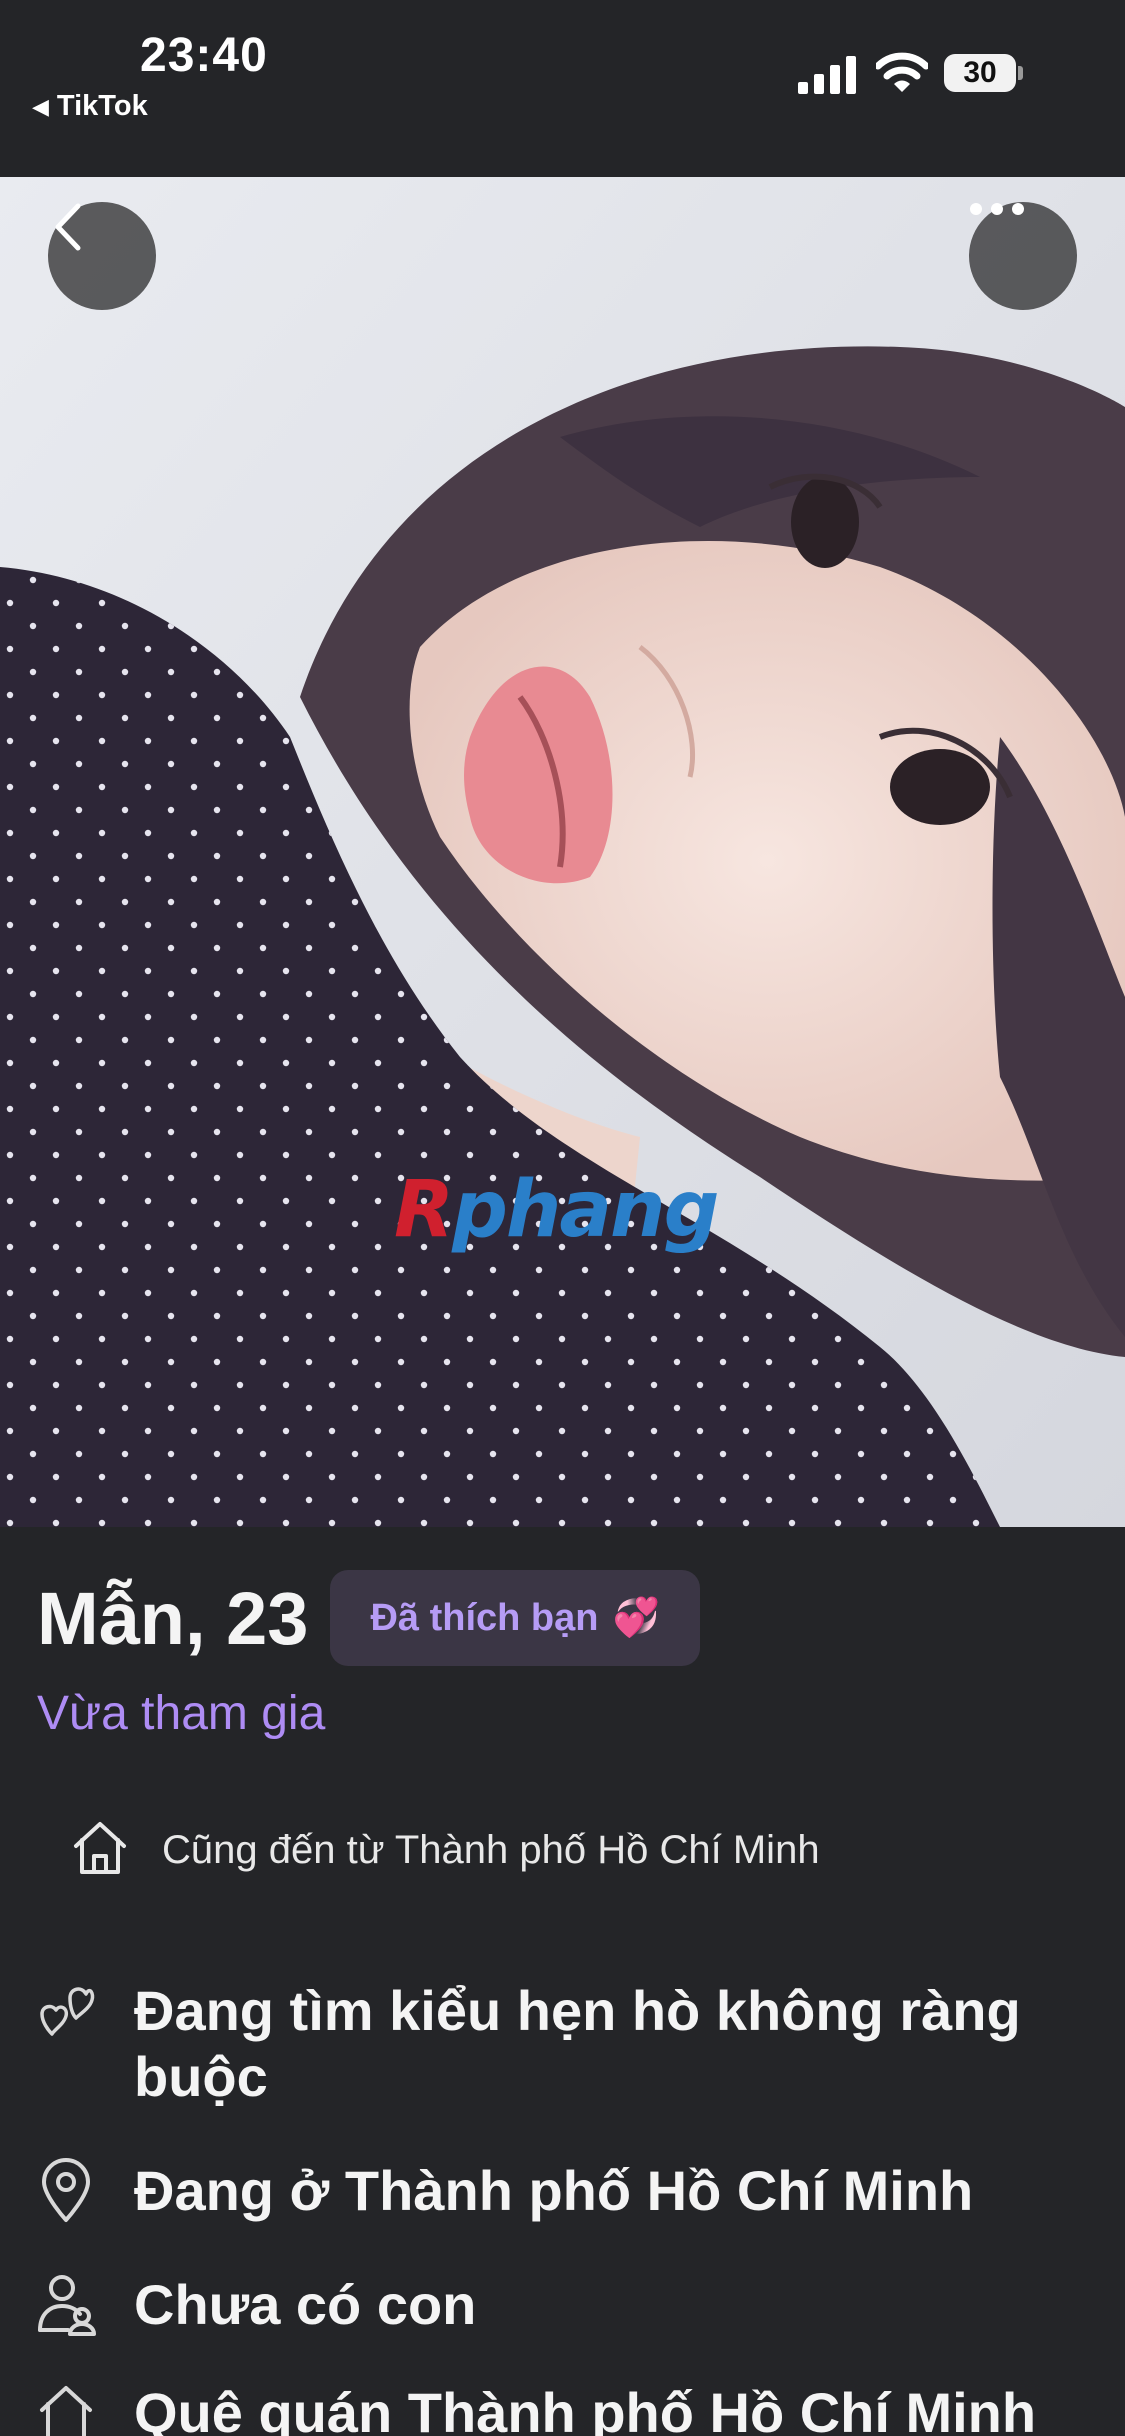 The height and width of the screenshot is (2436, 1125). Describe the element at coordinates (484, 1617) in the screenshot. I see `liked-badge-label: Đã thích bạn` at that location.